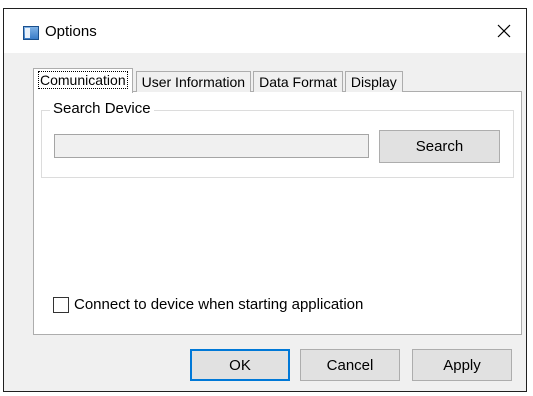 The image size is (533, 396). Describe the element at coordinates (71, 31) in the screenshot. I see `window-title: Options` at that location.